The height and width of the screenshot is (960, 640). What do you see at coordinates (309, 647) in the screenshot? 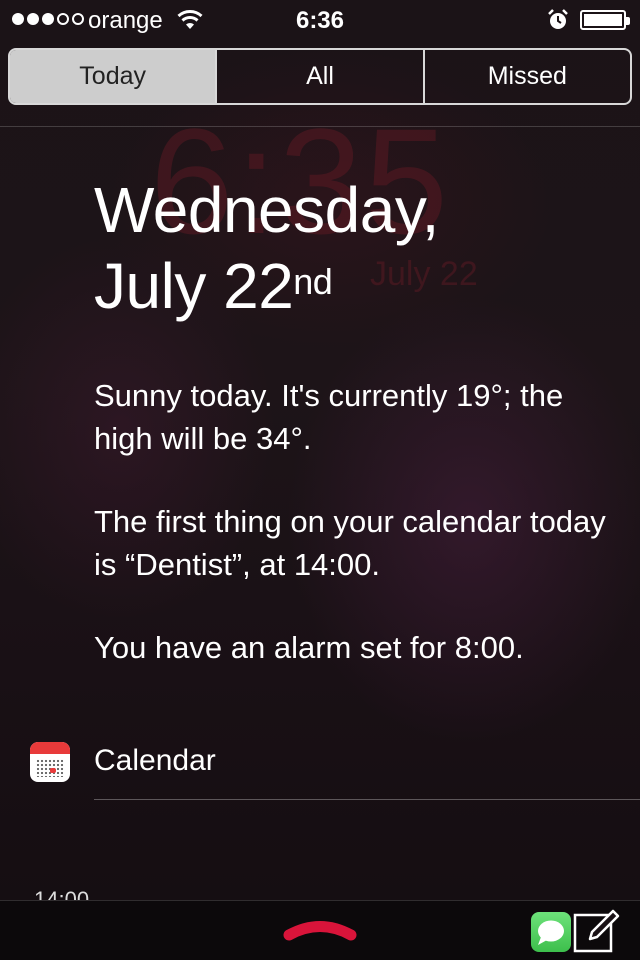
I see `alarm-summary: You have an alarm set for 8:00.` at bounding box center [309, 647].